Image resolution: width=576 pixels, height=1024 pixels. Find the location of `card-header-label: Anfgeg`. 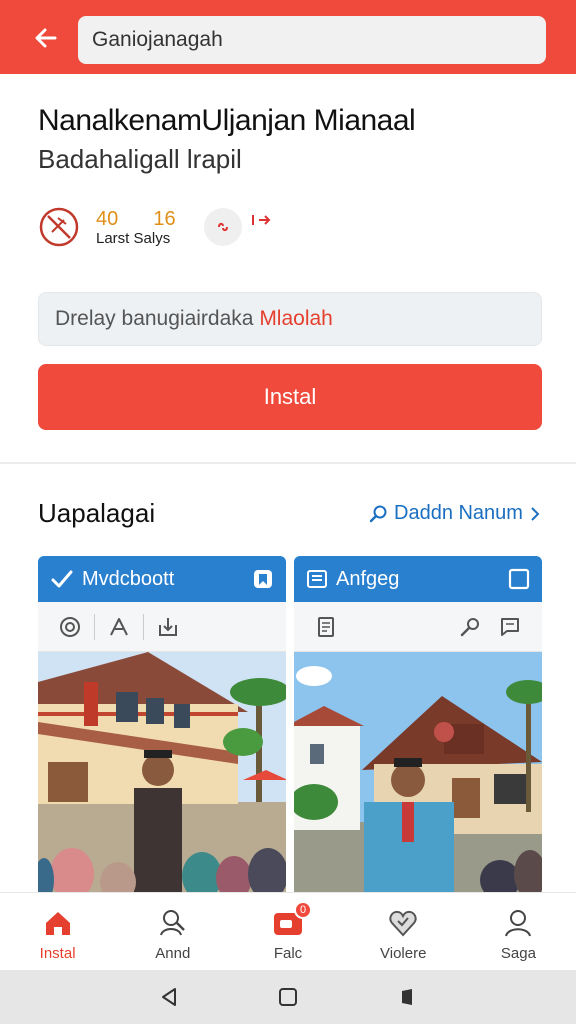

card-header-label: Anfgeg is located at coordinates (368, 578).